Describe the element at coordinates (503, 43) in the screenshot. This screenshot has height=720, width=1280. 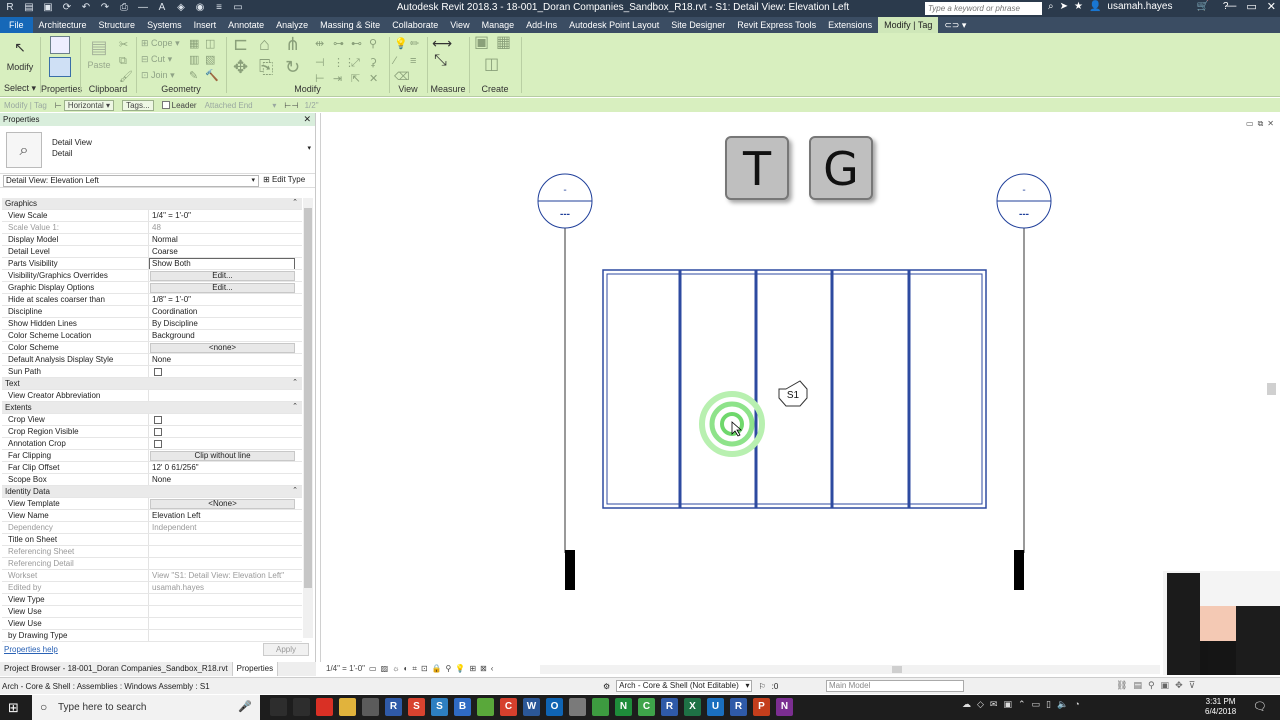
I see `create-parts-icon: ▦` at that location.